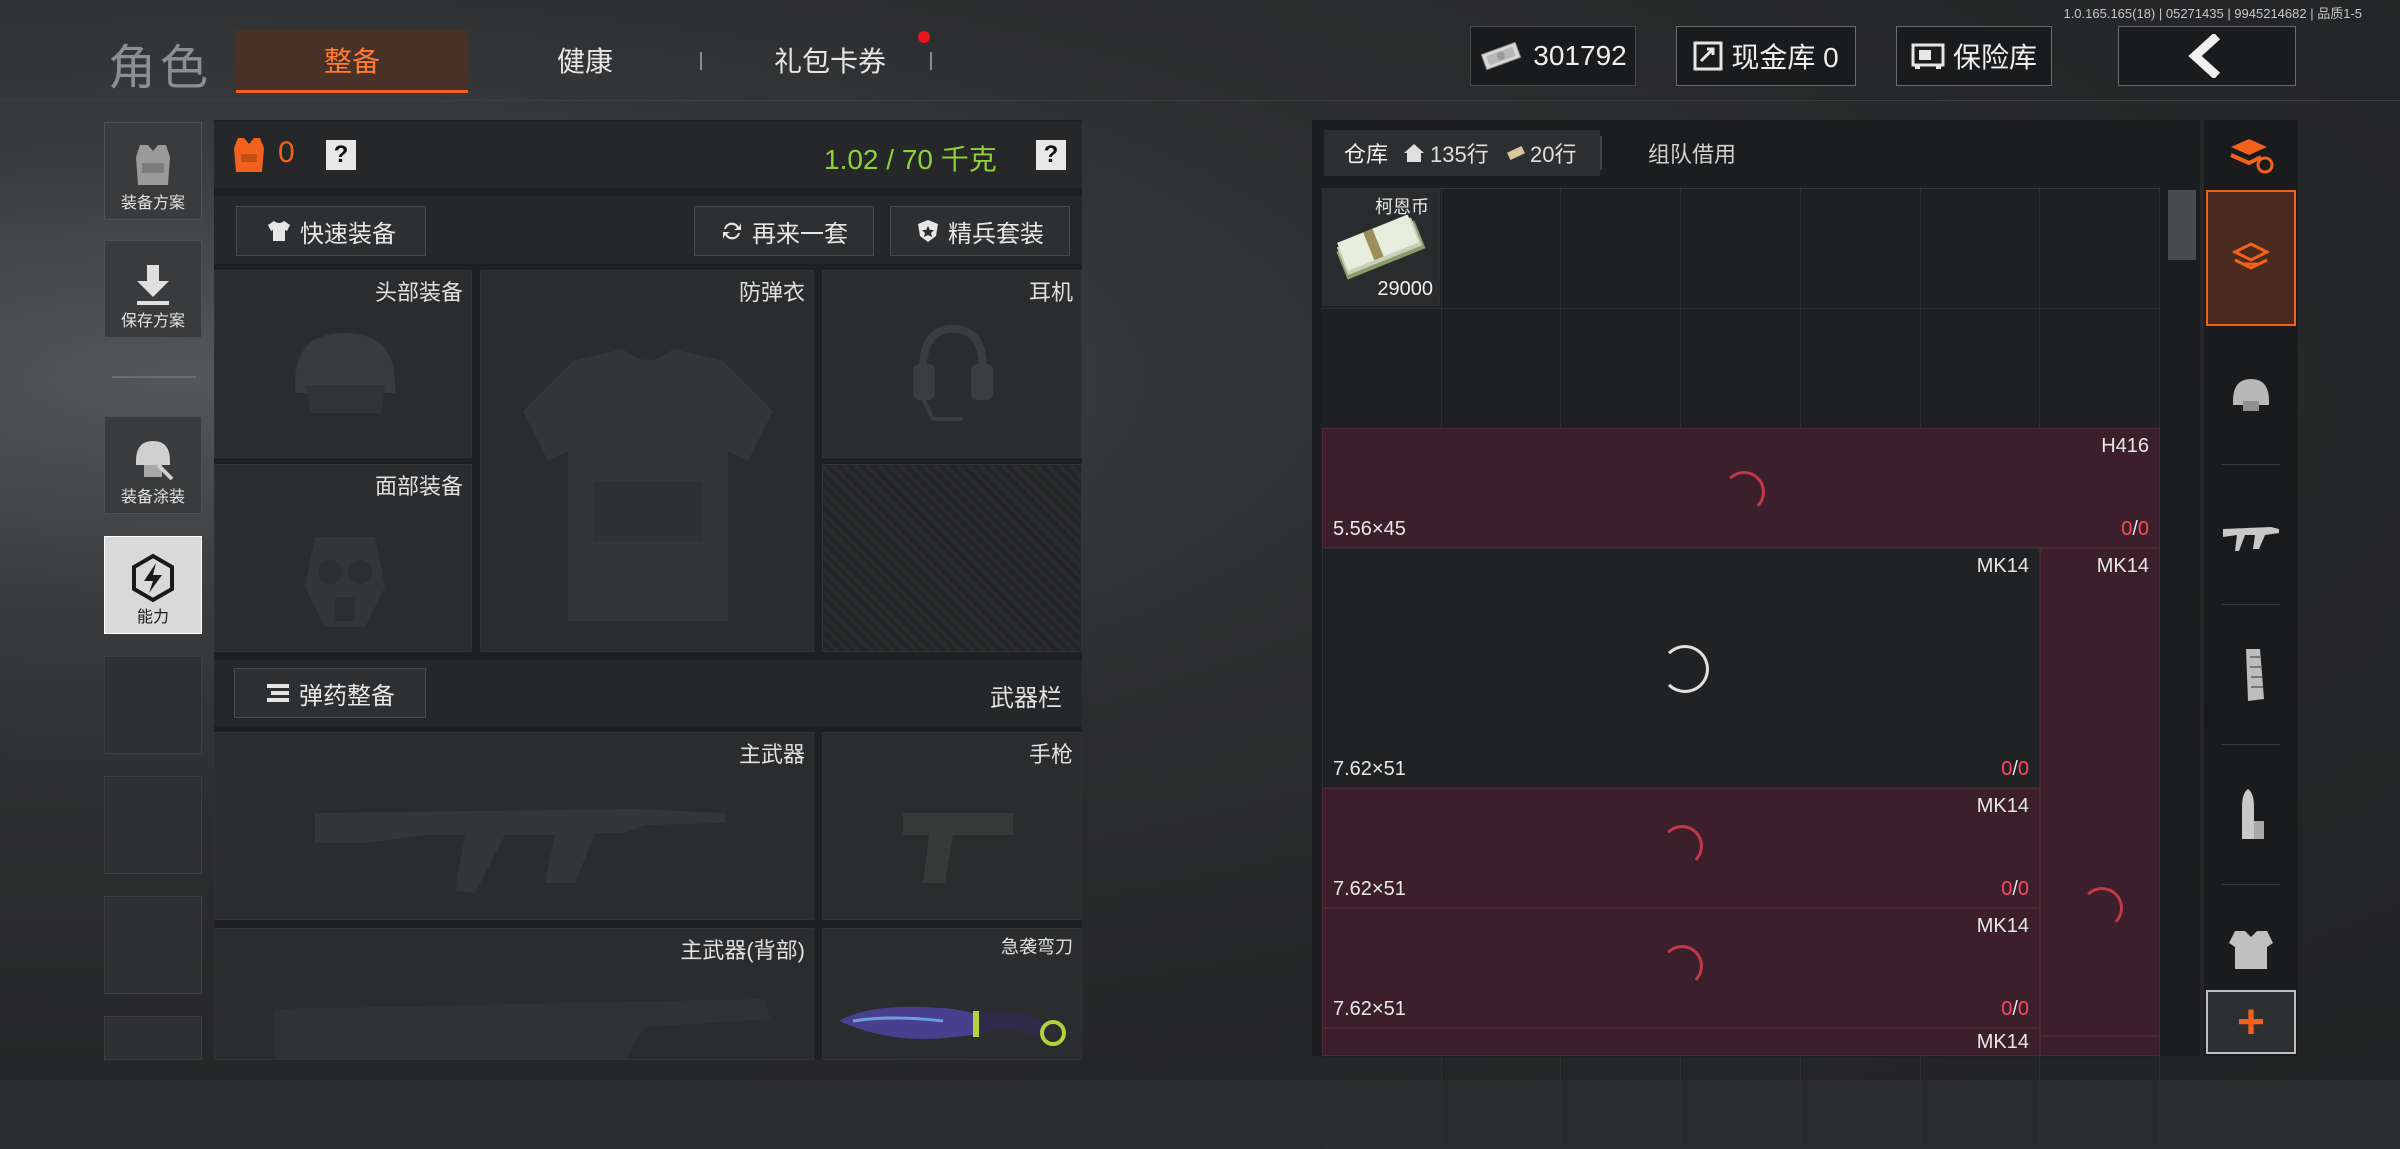 The width and height of the screenshot is (2400, 1149). I want to click on primary-weapon-slot: 主武器, so click(514, 826).